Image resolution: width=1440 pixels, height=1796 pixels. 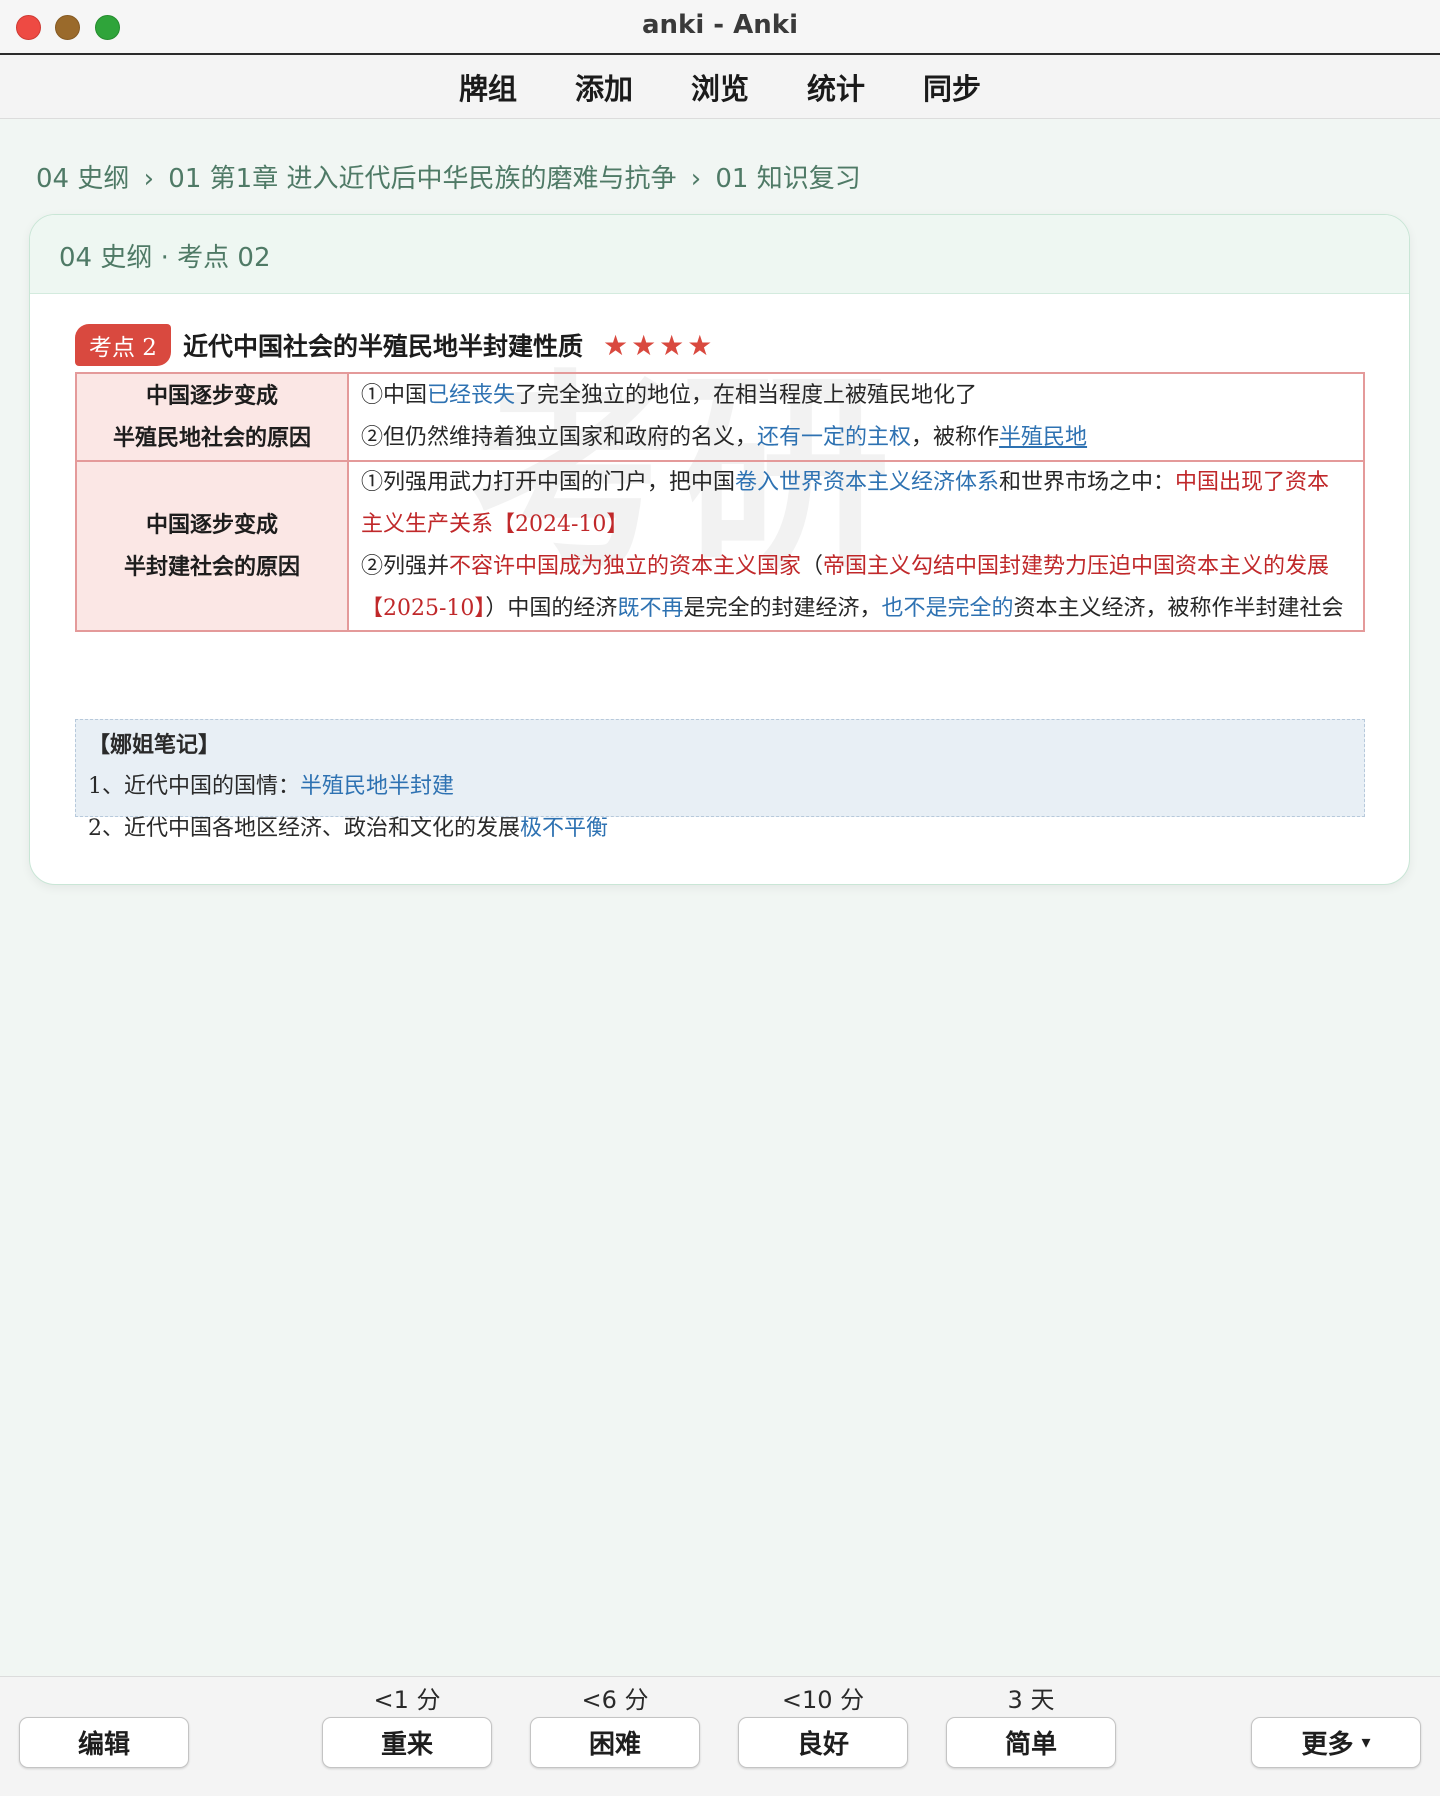 What do you see at coordinates (422, 179) in the screenshot?
I see `breadcrumb-chapter: 01 第1章 进入近代后中华民族的磨难与抗争` at bounding box center [422, 179].